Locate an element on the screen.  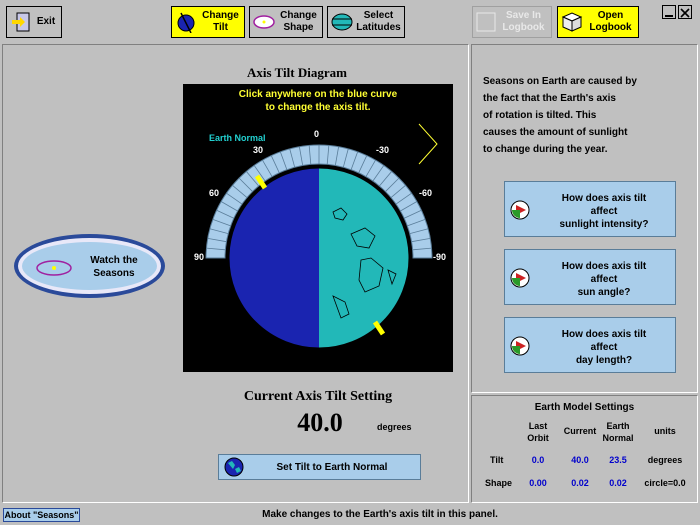
tick-label-neg60: -60 is located at coordinates (426, 193).